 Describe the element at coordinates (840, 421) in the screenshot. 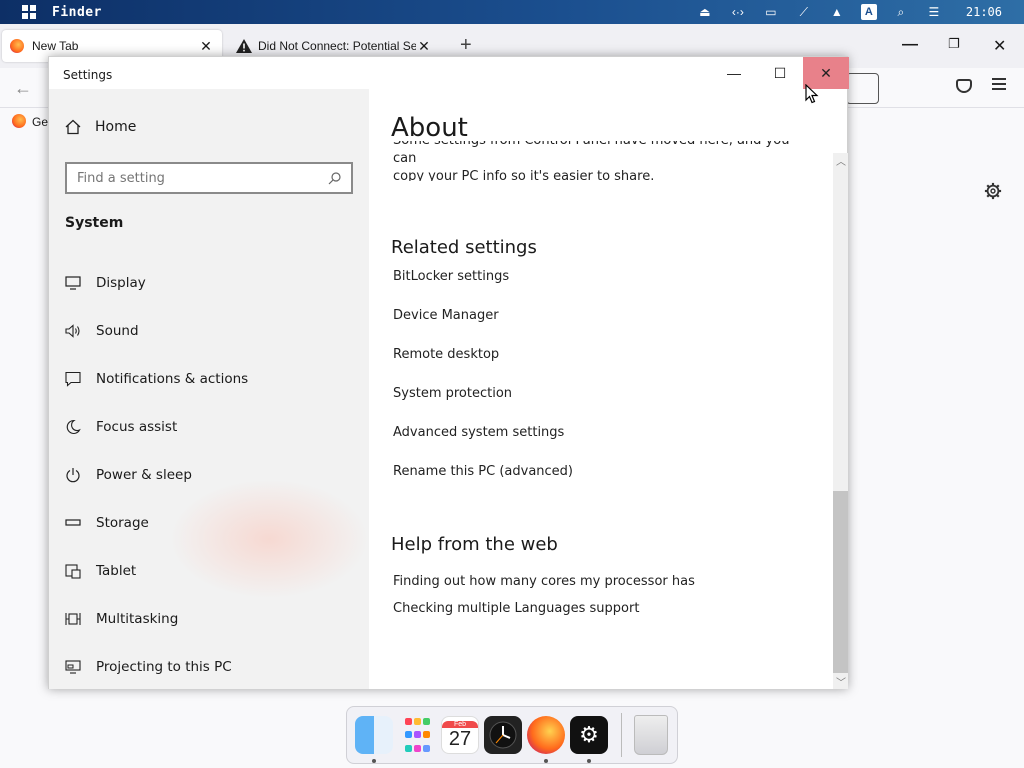

I see `content-scrollbar: ︿ ﹀` at that location.